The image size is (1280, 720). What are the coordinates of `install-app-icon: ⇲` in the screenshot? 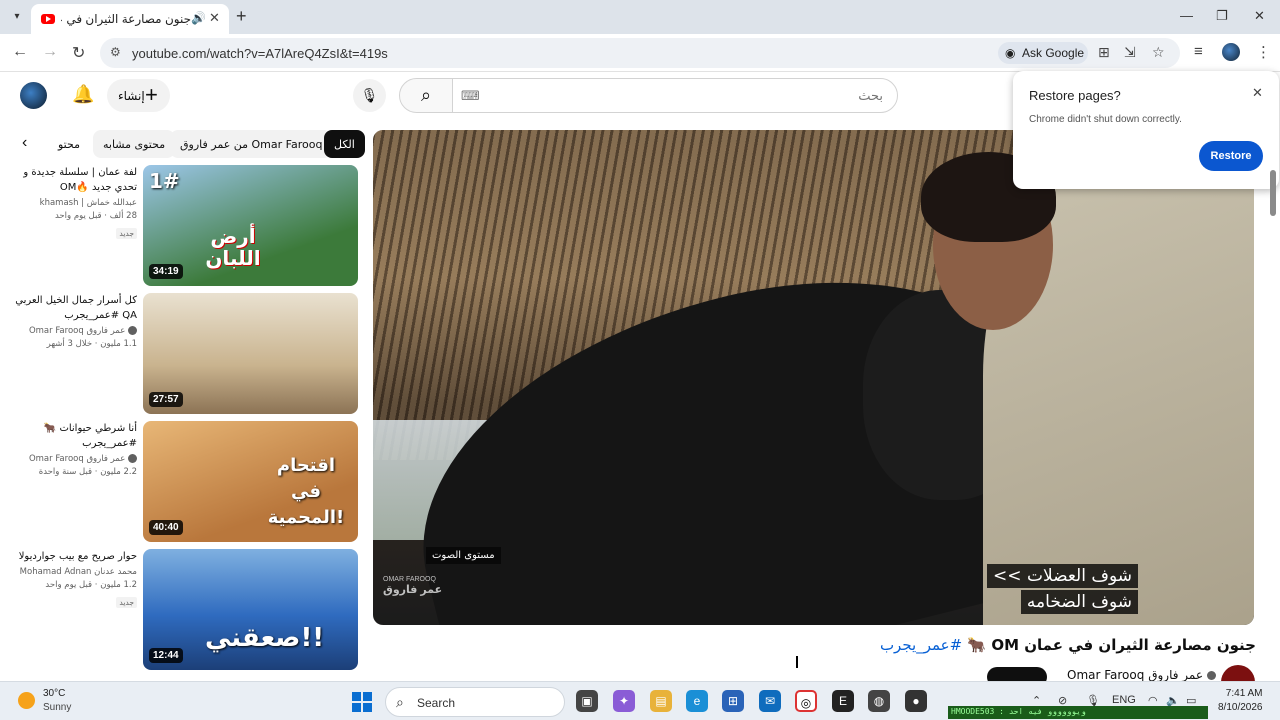 It's located at (1130, 52).